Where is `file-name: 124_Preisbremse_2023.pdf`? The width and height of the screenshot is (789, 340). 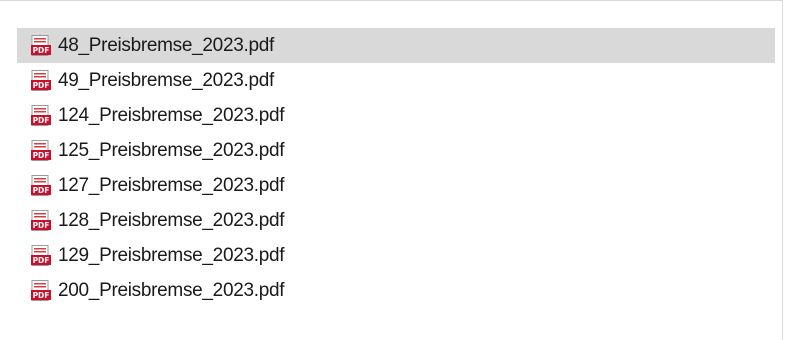
file-name: 124_Preisbremse_2023.pdf is located at coordinates (171, 115).